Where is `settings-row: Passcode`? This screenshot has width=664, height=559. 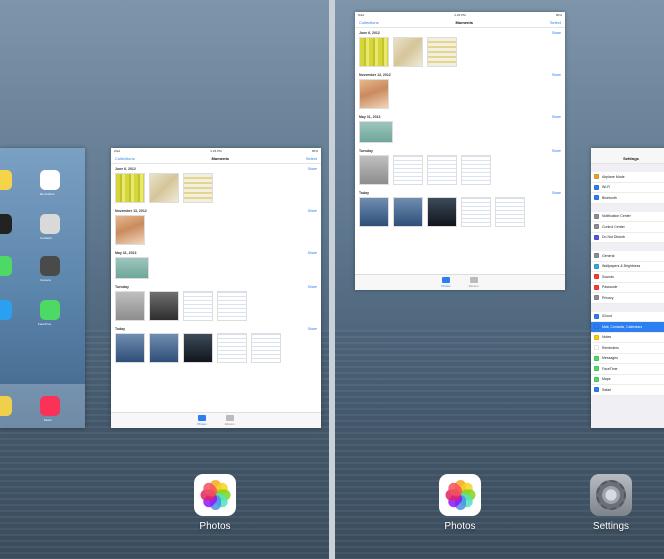 settings-row: Passcode is located at coordinates (627, 287).